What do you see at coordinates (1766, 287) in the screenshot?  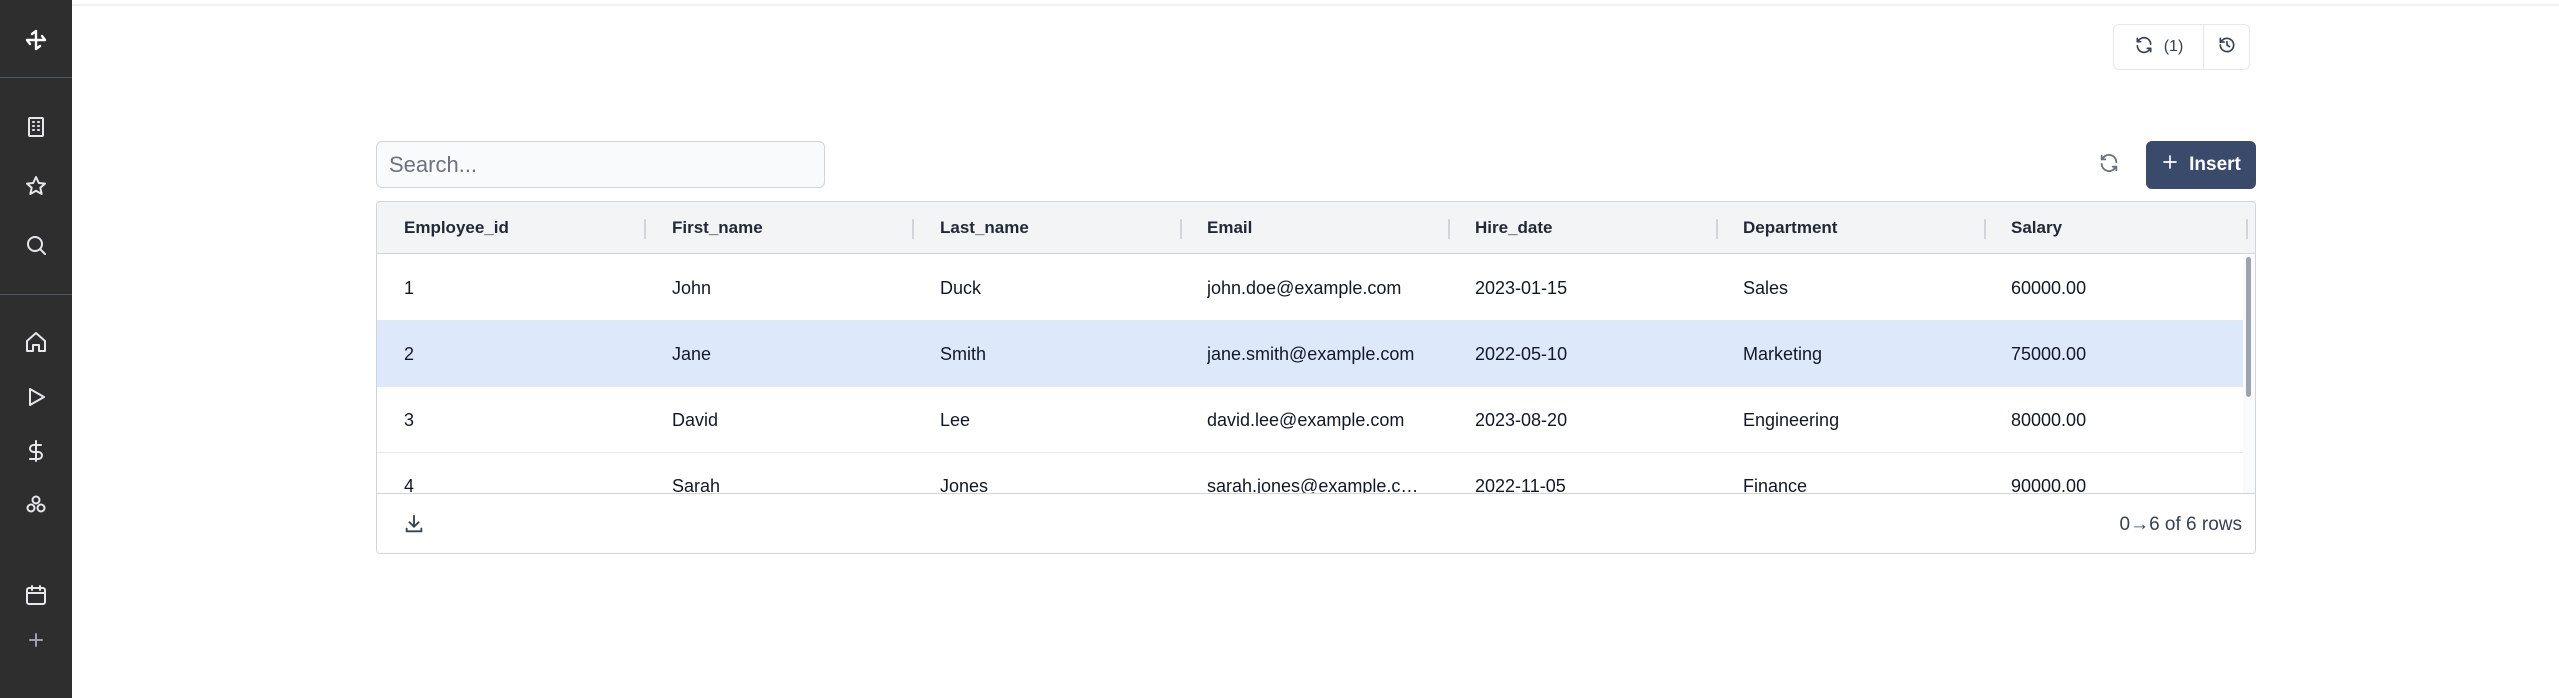 I see `cell-department: Sales` at bounding box center [1766, 287].